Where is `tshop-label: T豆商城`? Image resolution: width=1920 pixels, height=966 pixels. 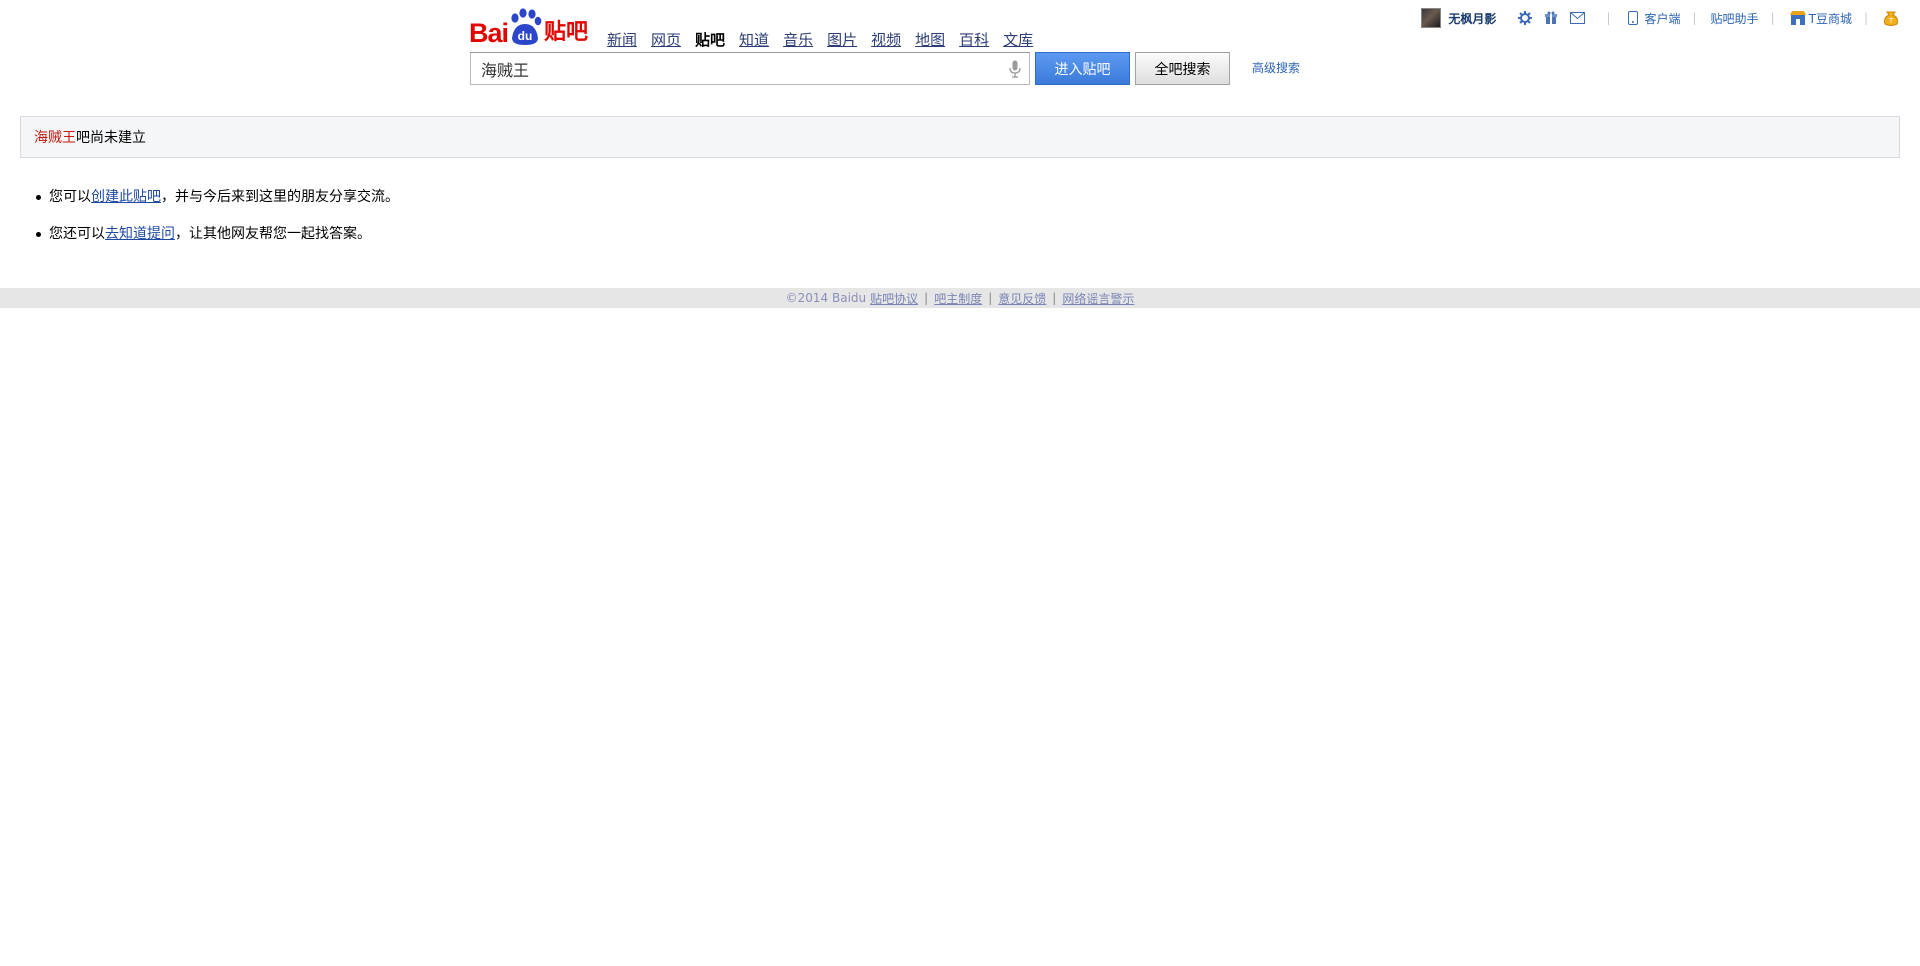
tshop-label: T豆商城 is located at coordinates (1830, 18).